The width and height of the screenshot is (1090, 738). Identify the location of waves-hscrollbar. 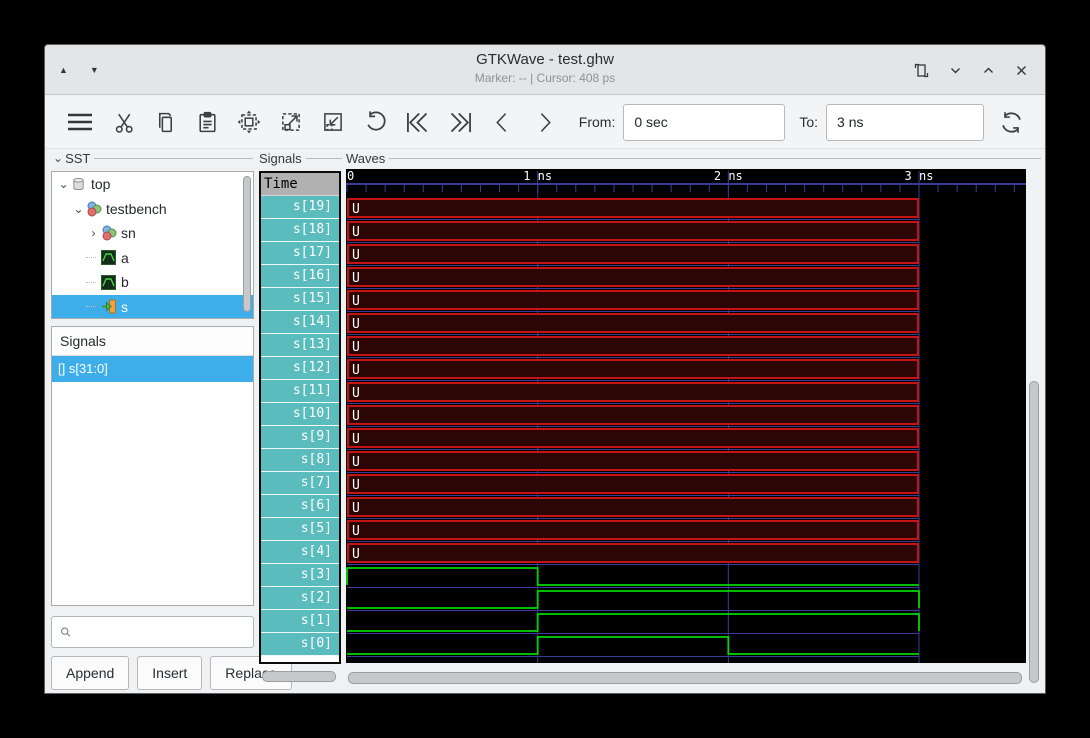
(686, 678).